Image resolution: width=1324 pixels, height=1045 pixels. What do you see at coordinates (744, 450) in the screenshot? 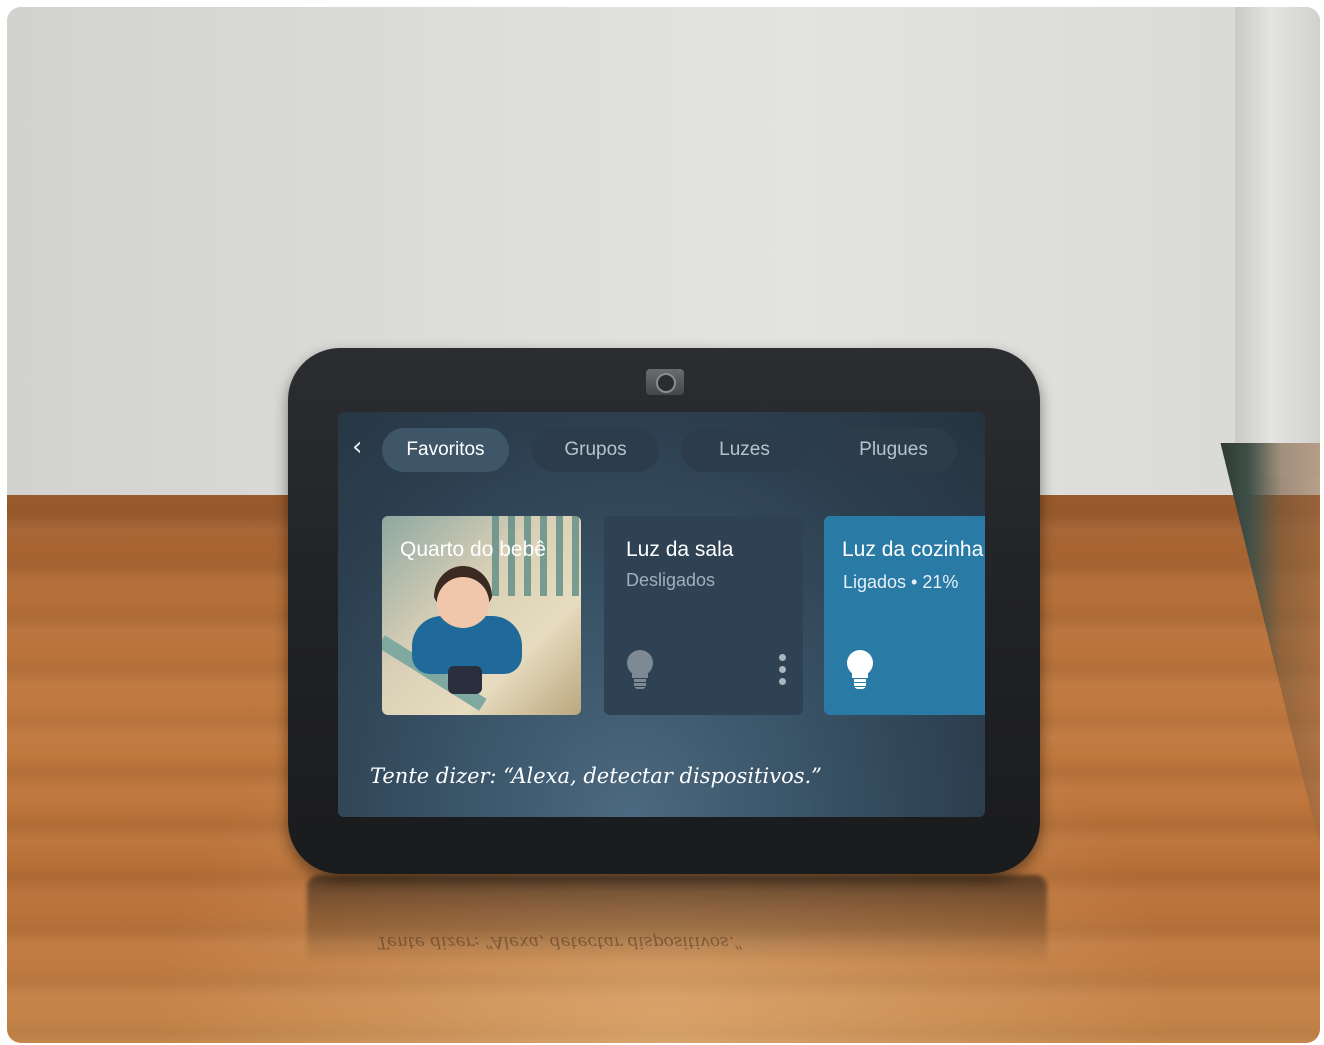
I see `tab-luzes: Luzes` at bounding box center [744, 450].